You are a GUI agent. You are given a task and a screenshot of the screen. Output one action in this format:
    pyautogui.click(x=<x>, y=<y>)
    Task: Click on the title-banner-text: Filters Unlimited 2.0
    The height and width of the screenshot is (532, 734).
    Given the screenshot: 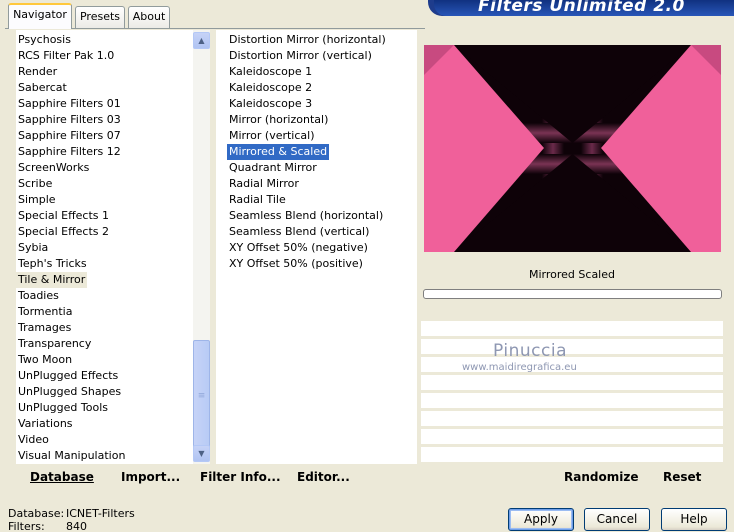 What is the action you would take?
    pyautogui.click(x=581, y=8)
    